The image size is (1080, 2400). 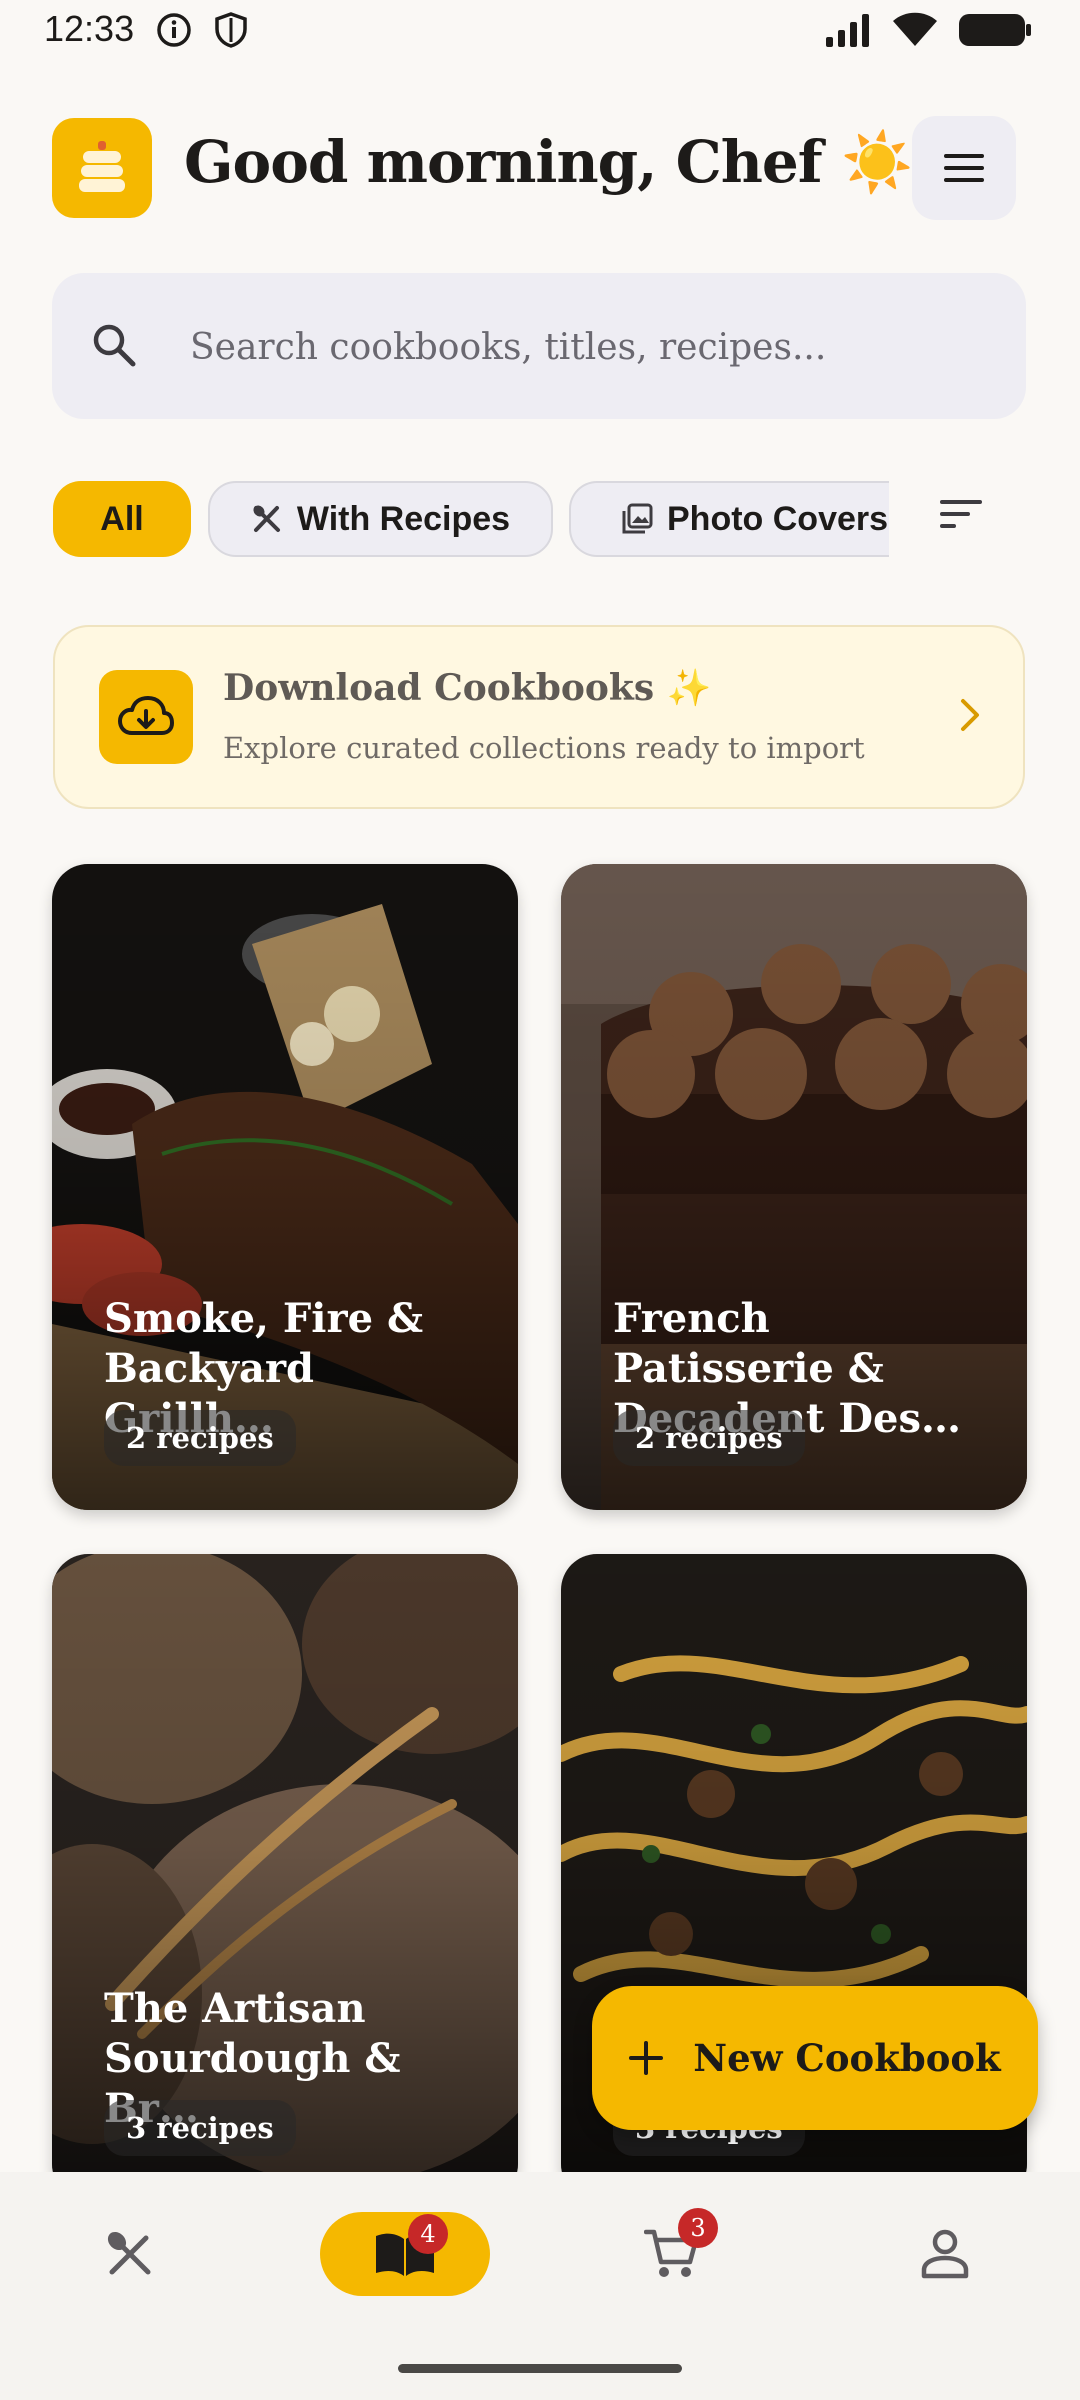 What do you see at coordinates (428, 2234) in the screenshot?
I see `cookbooks-badge: 4` at bounding box center [428, 2234].